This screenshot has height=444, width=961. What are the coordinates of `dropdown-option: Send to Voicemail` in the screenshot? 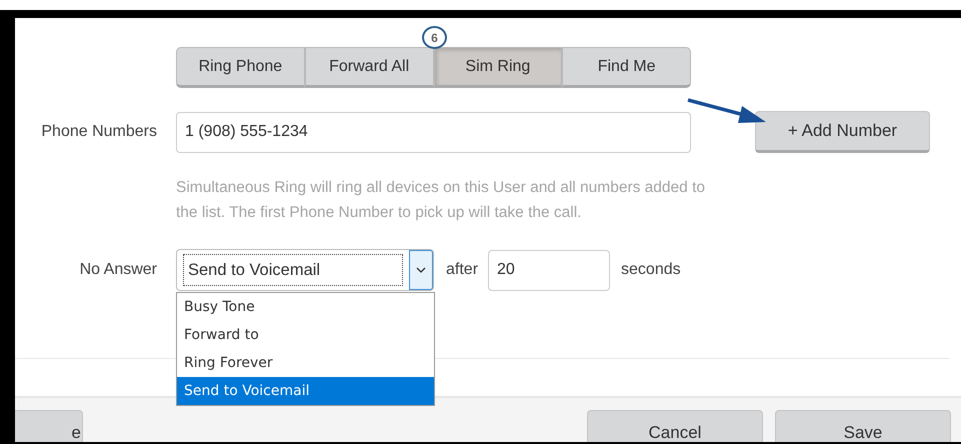 It's located at (305, 391).